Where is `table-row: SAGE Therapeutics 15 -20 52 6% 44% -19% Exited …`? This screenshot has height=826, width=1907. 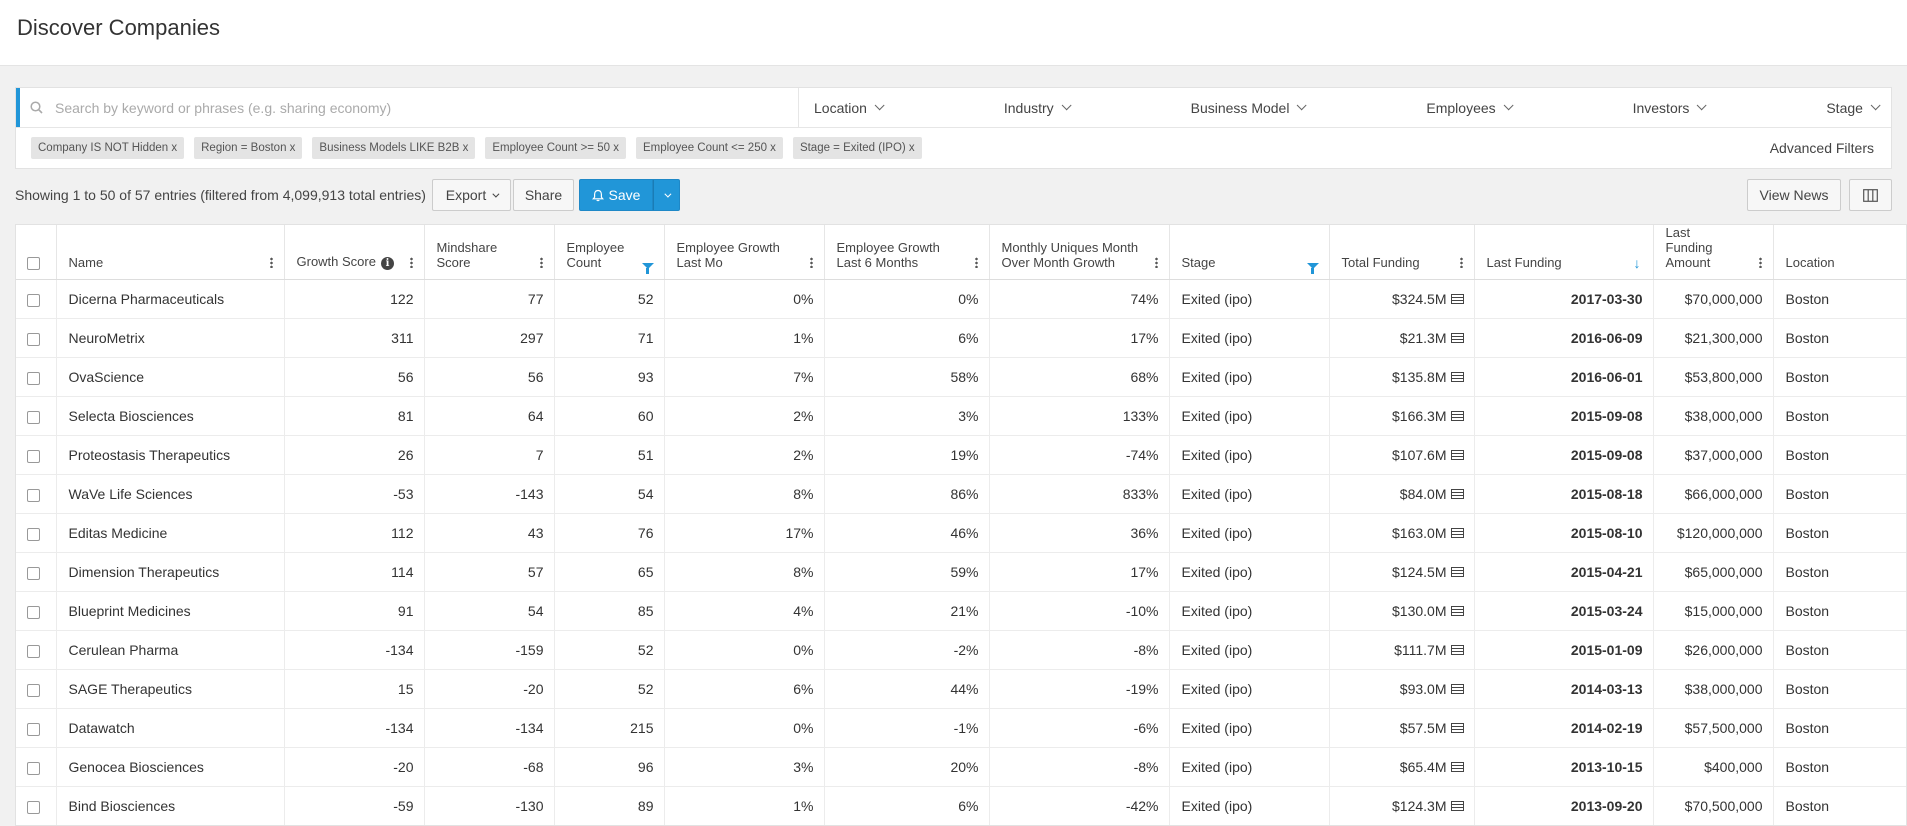 table-row: SAGE Therapeutics 15 -20 52 6% 44% -19% Exited … is located at coordinates (961, 689).